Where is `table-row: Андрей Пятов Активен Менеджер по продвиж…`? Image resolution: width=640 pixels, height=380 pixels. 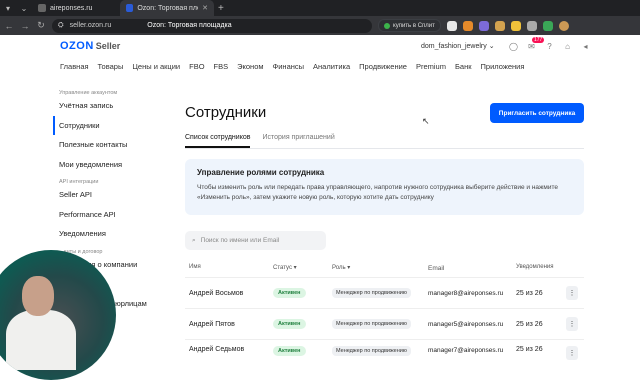
table-row: Андрей Пятов Активен Менеджер по продвиж… is located at coordinates (384, 323).